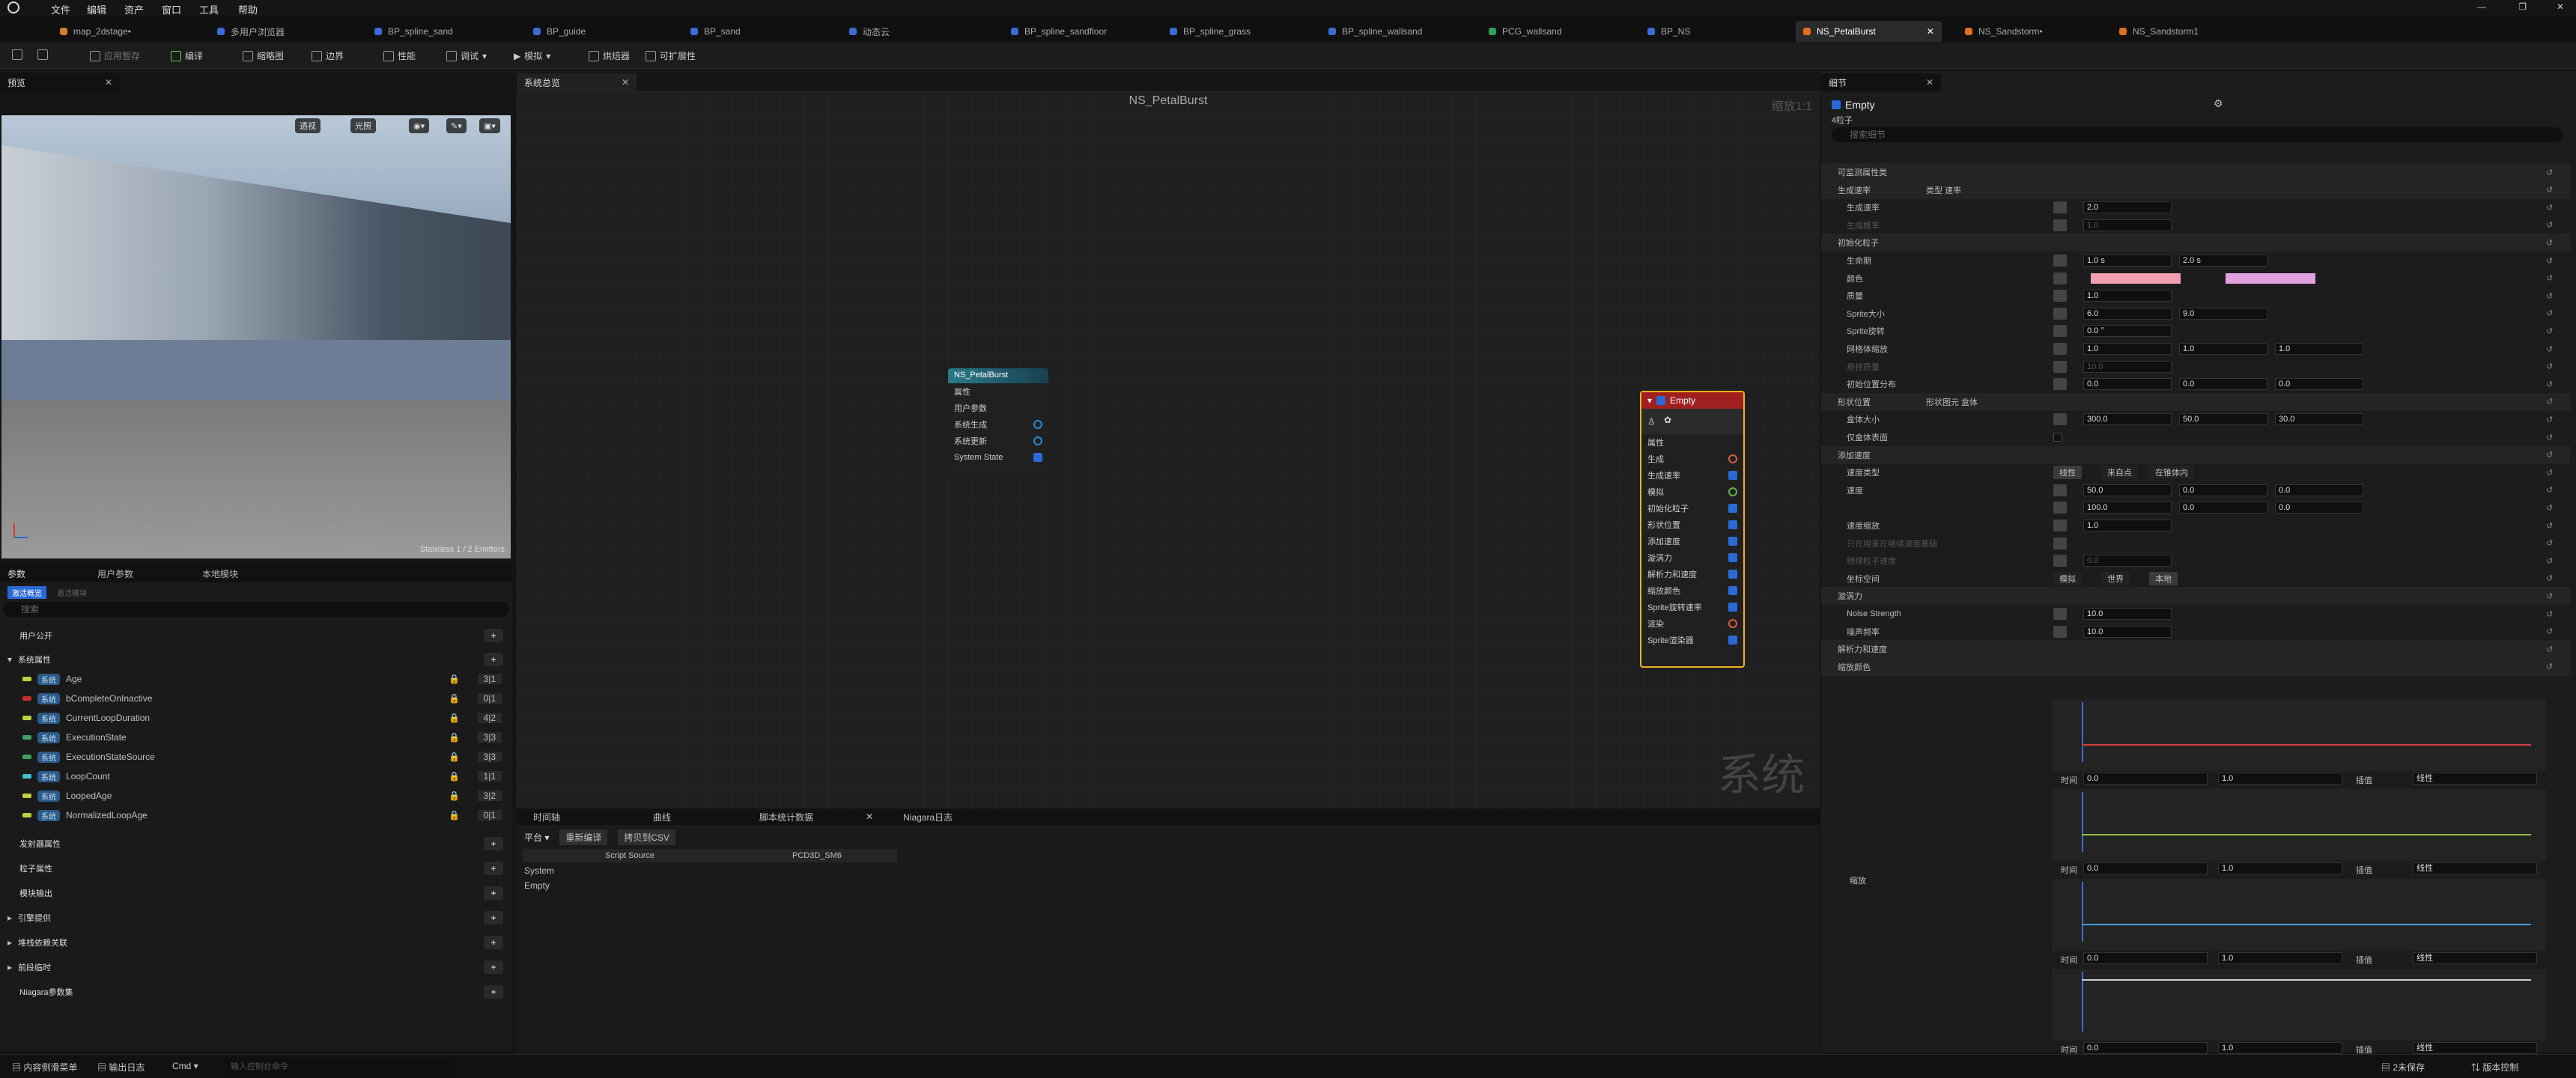 The image size is (2576, 1078). I want to click on tab-user-params: 用户参数, so click(115, 573).